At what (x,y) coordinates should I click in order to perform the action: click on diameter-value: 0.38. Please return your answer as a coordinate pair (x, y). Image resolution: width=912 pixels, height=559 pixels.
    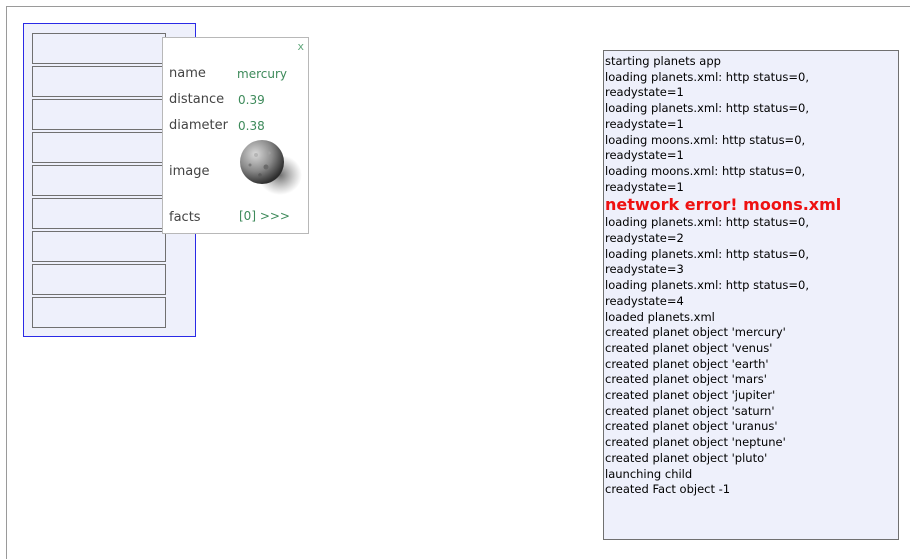
    Looking at the image, I should click on (251, 126).